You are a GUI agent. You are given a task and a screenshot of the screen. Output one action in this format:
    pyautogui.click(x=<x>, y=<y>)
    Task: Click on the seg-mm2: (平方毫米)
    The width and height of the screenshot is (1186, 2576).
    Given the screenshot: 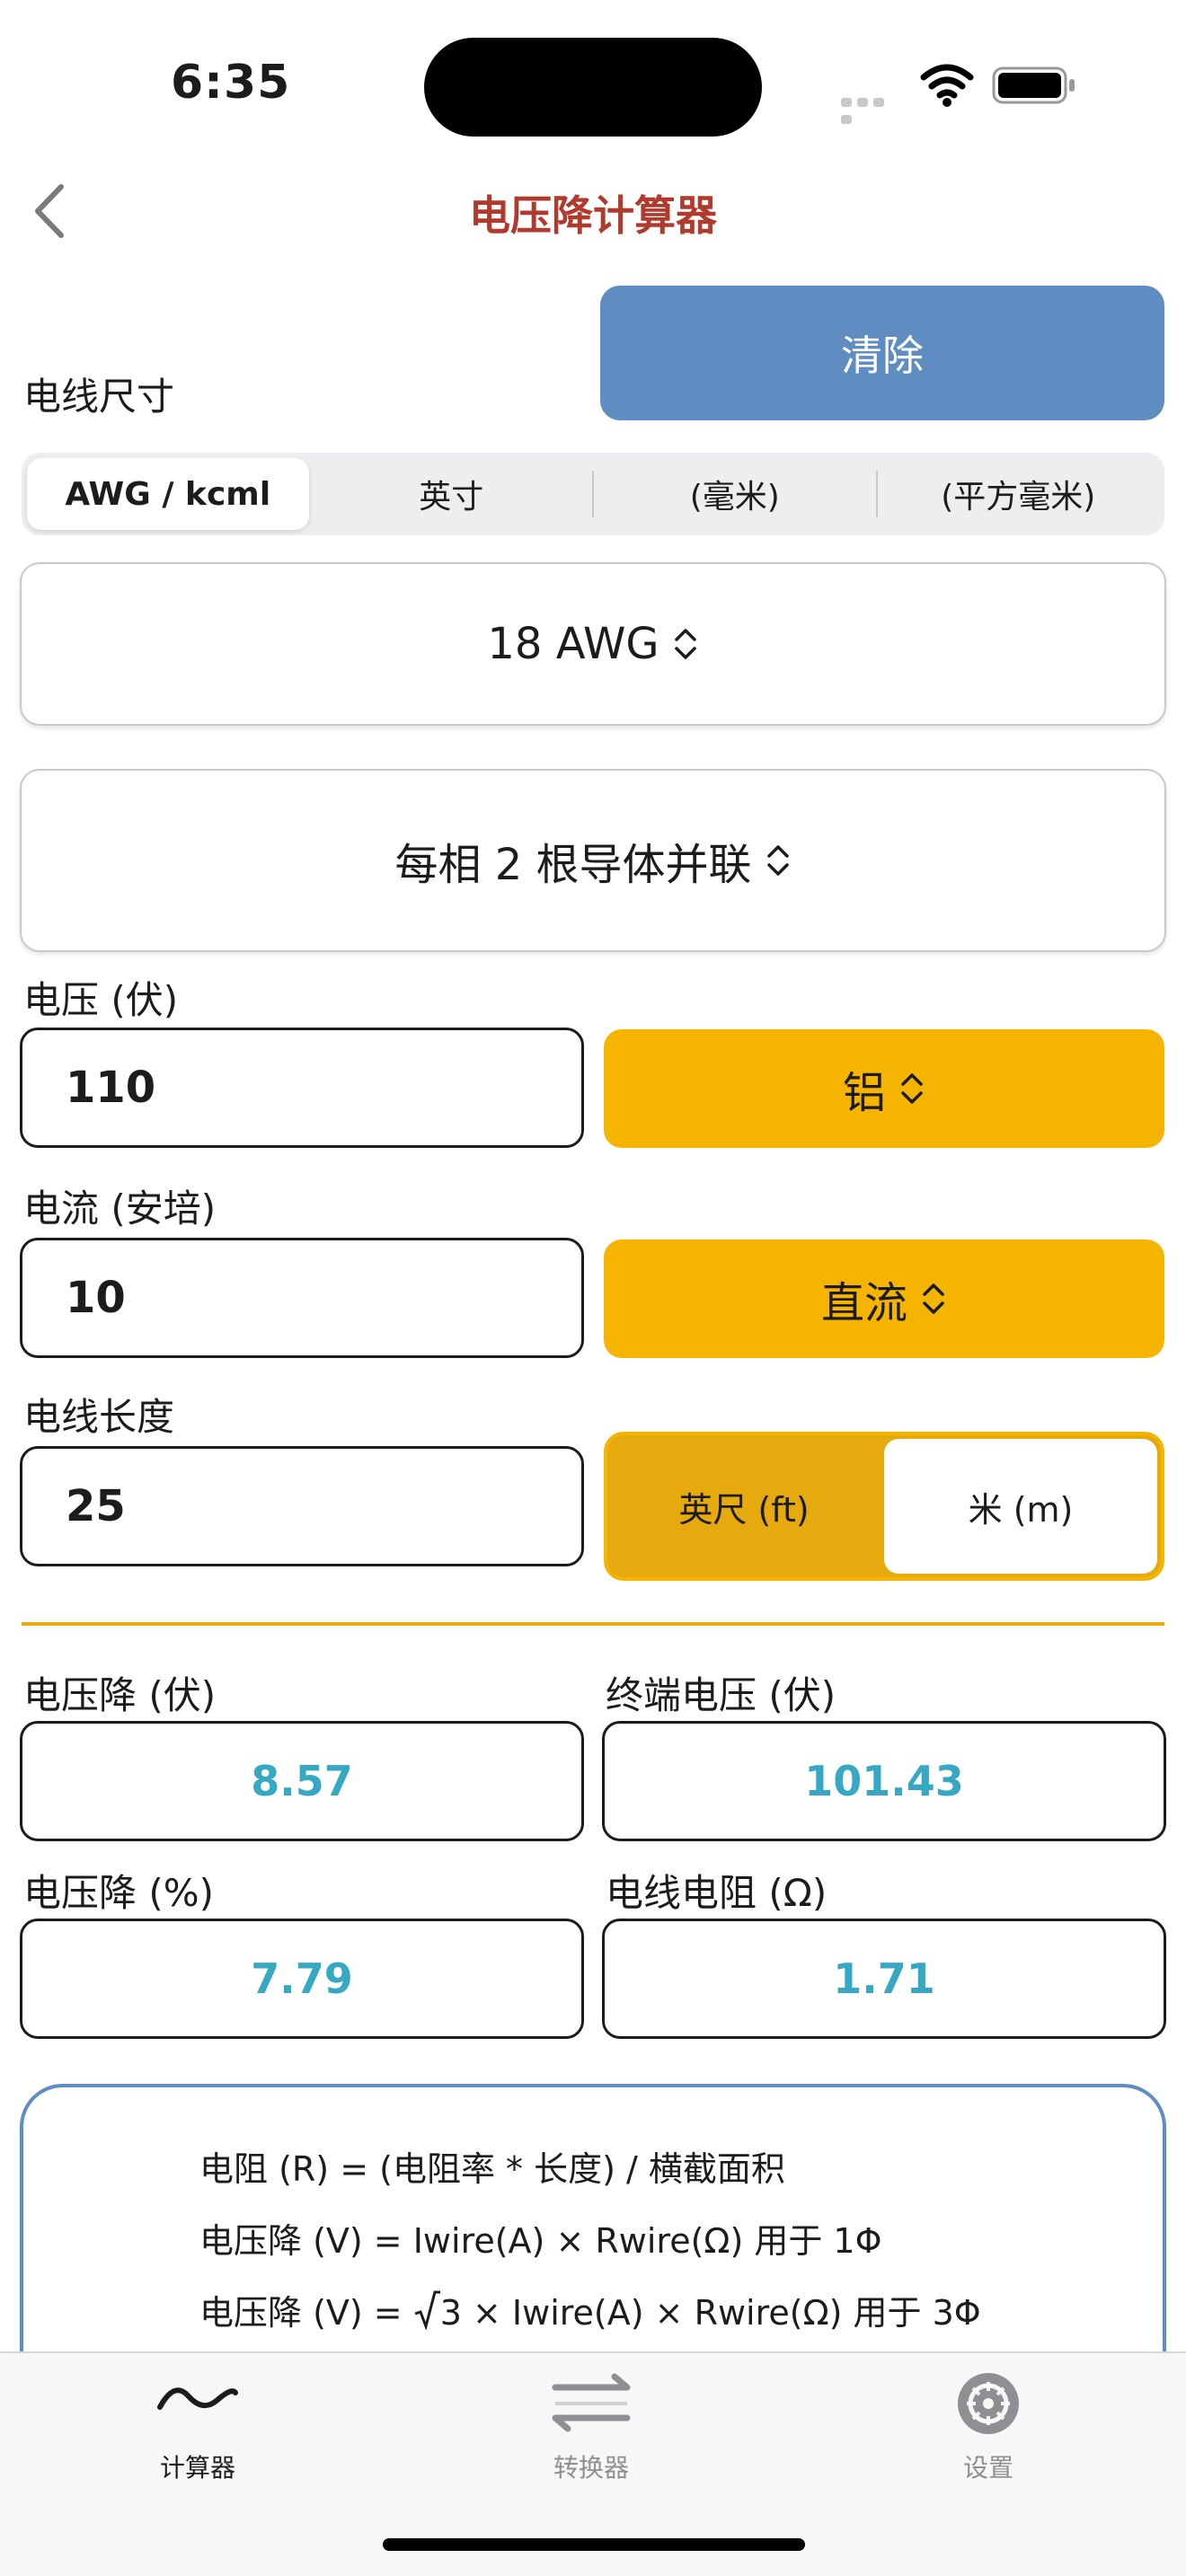 What is the action you would take?
    pyautogui.click(x=1019, y=494)
    